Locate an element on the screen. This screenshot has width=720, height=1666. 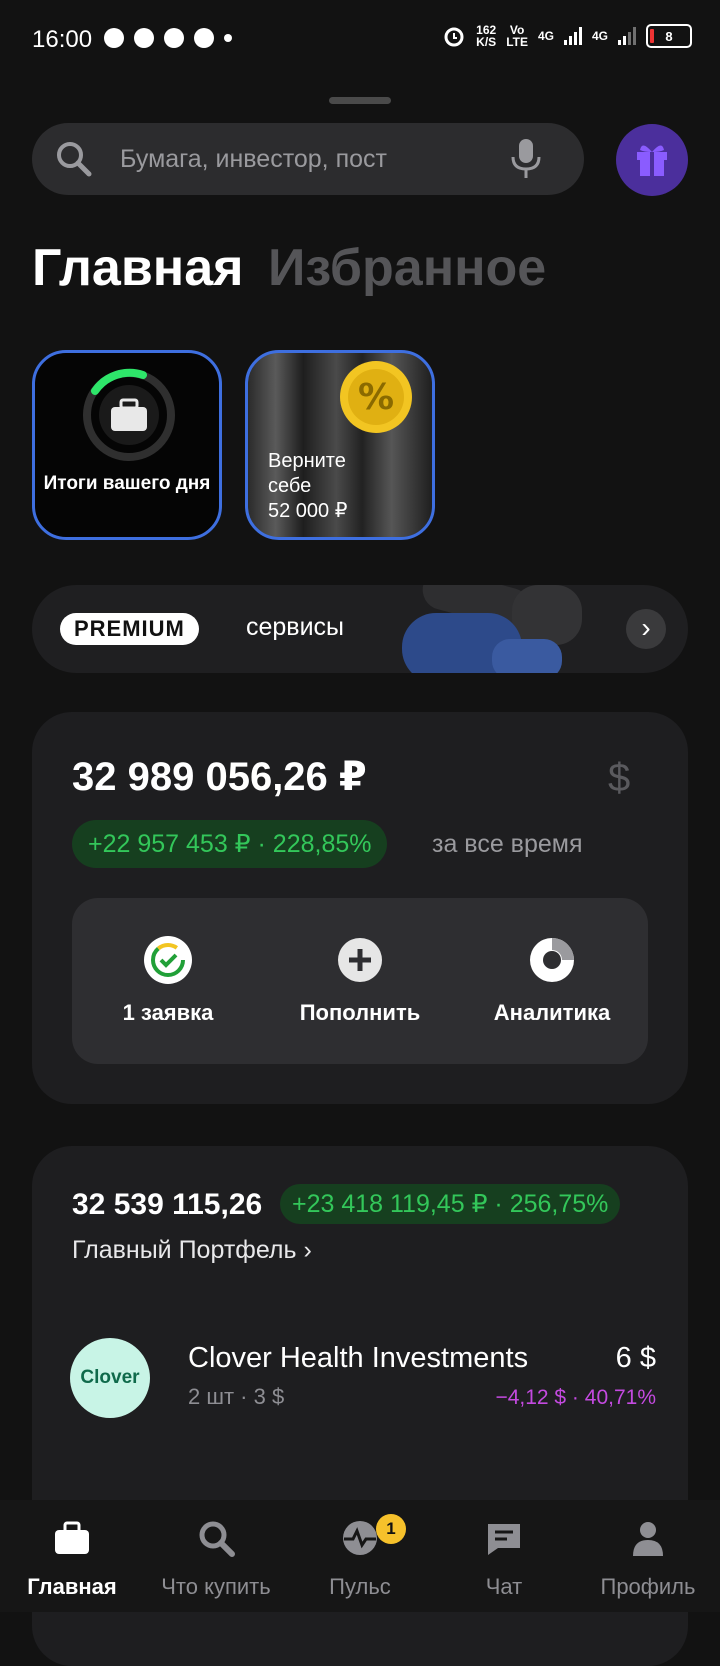
volte: Vo LTE is located at coordinates (517, 36).